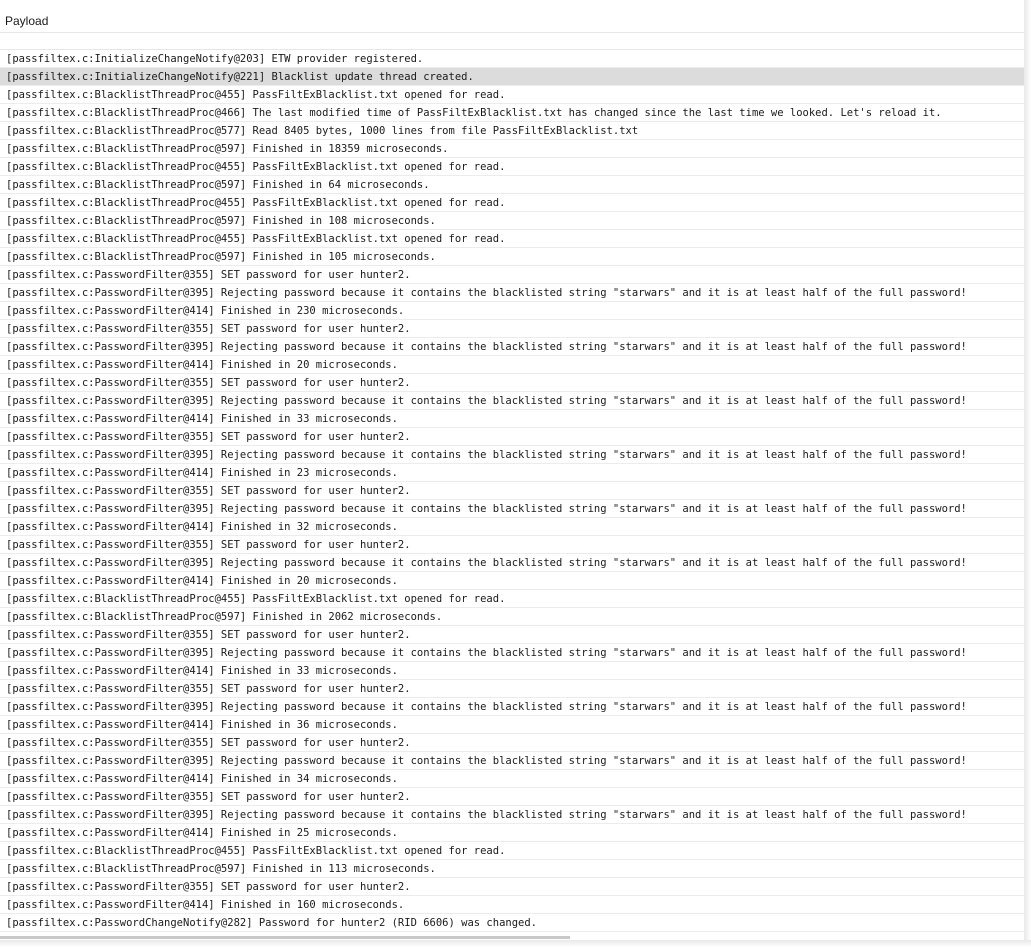 This screenshot has width=1031, height=947. I want to click on window-shadow-right, so click(1027, 473).